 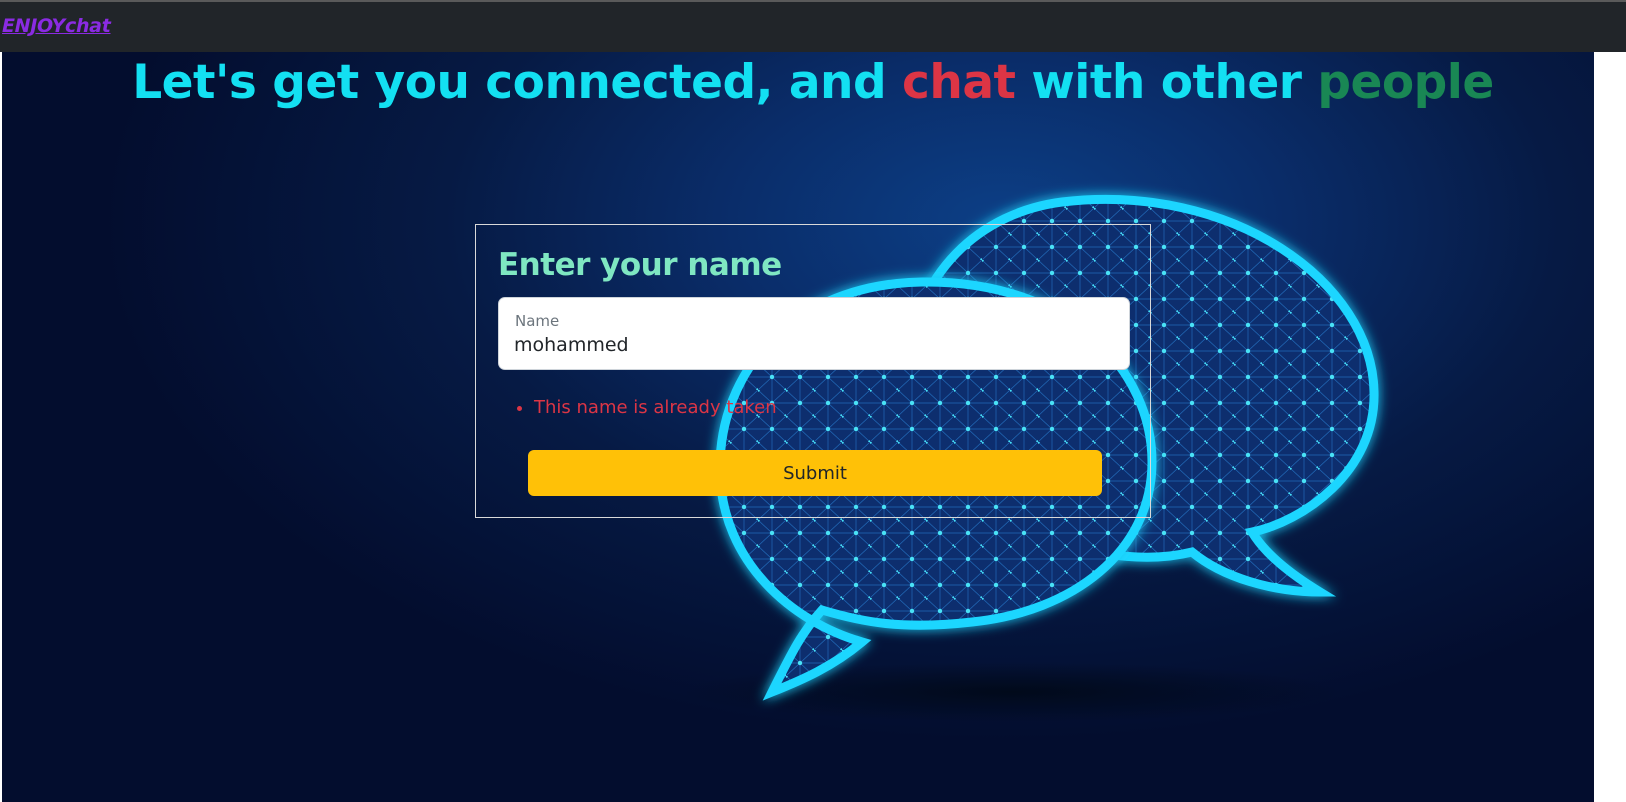 I want to click on brand-link: ENJOYchat, so click(x=56, y=26).